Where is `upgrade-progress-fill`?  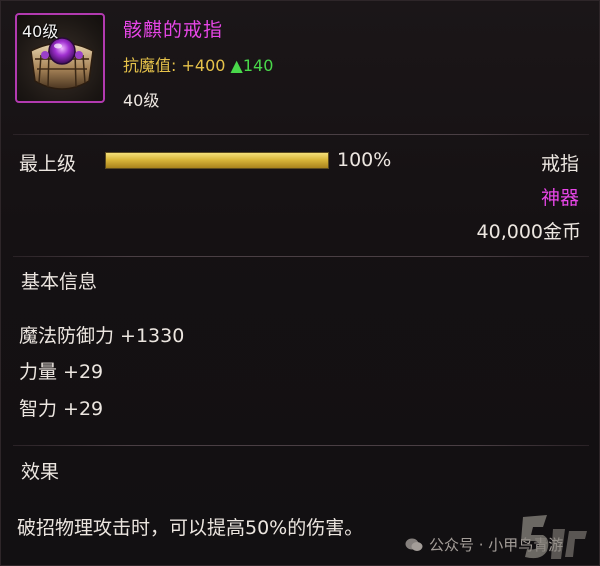
upgrade-progress-fill is located at coordinates (217, 160).